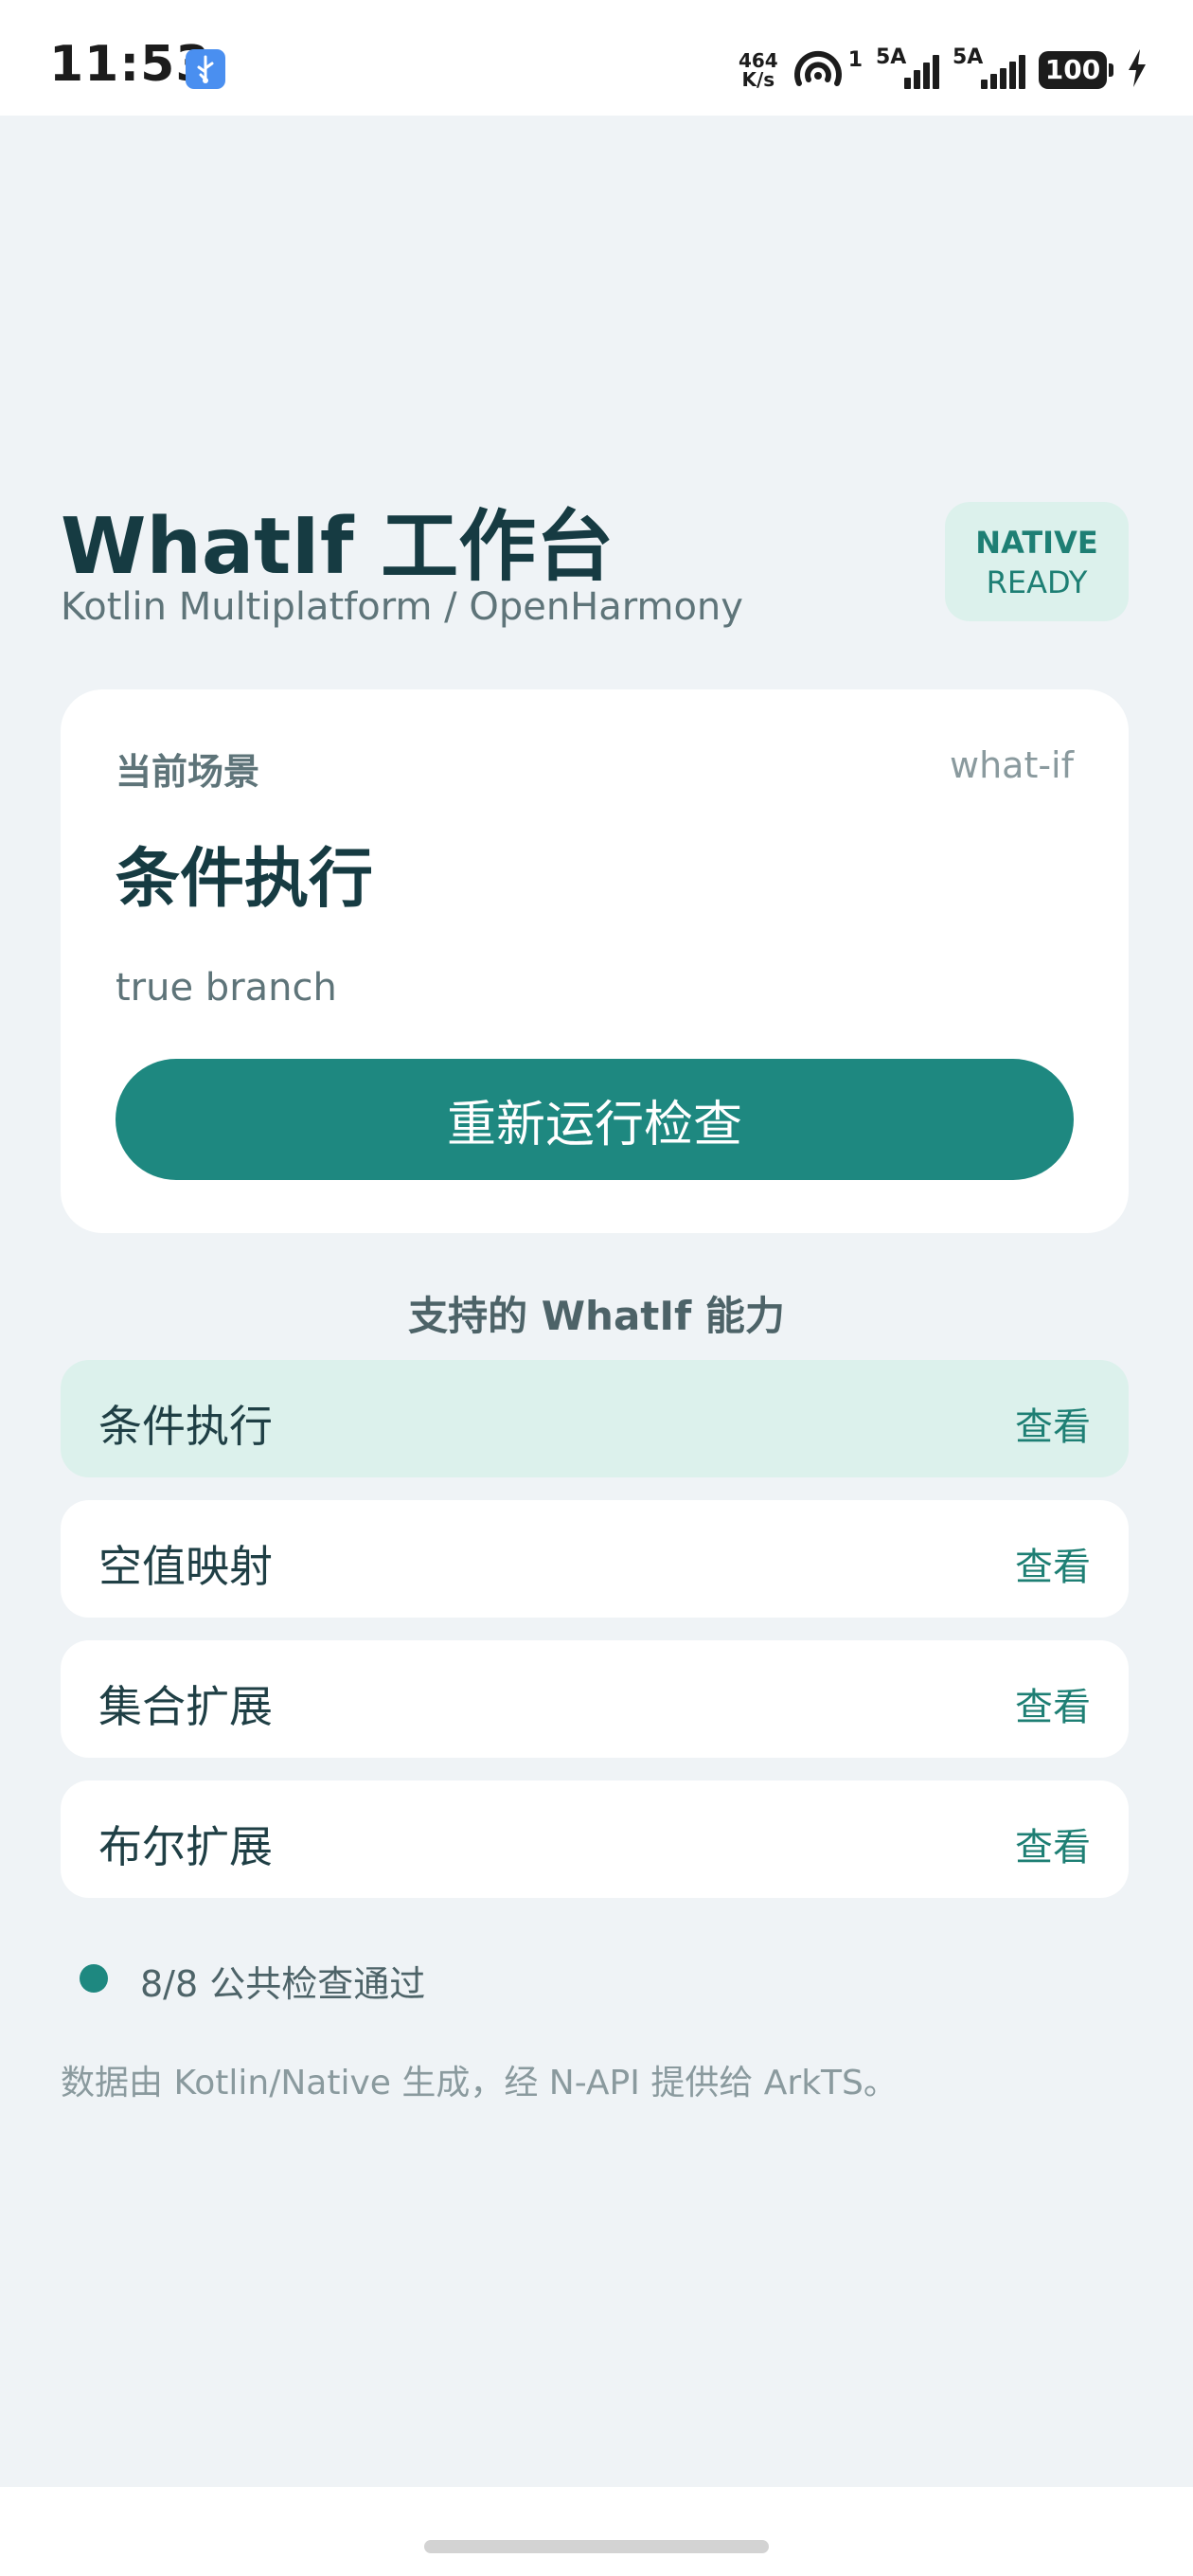 This screenshot has height=2576, width=1193. I want to click on network-speed: 464 K/s, so click(758, 70).